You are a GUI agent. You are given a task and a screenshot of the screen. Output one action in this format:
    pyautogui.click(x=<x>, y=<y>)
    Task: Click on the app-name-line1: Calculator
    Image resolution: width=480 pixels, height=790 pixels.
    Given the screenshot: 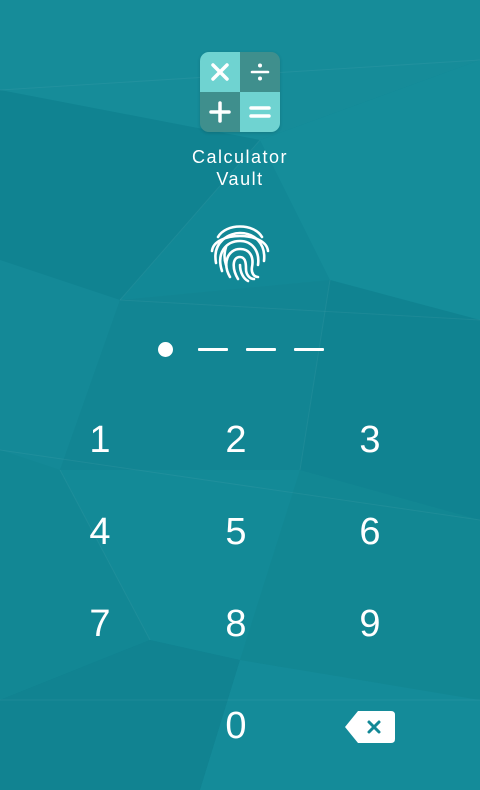 What is the action you would take?
    pyautogui.click(x=240, y=157)
    